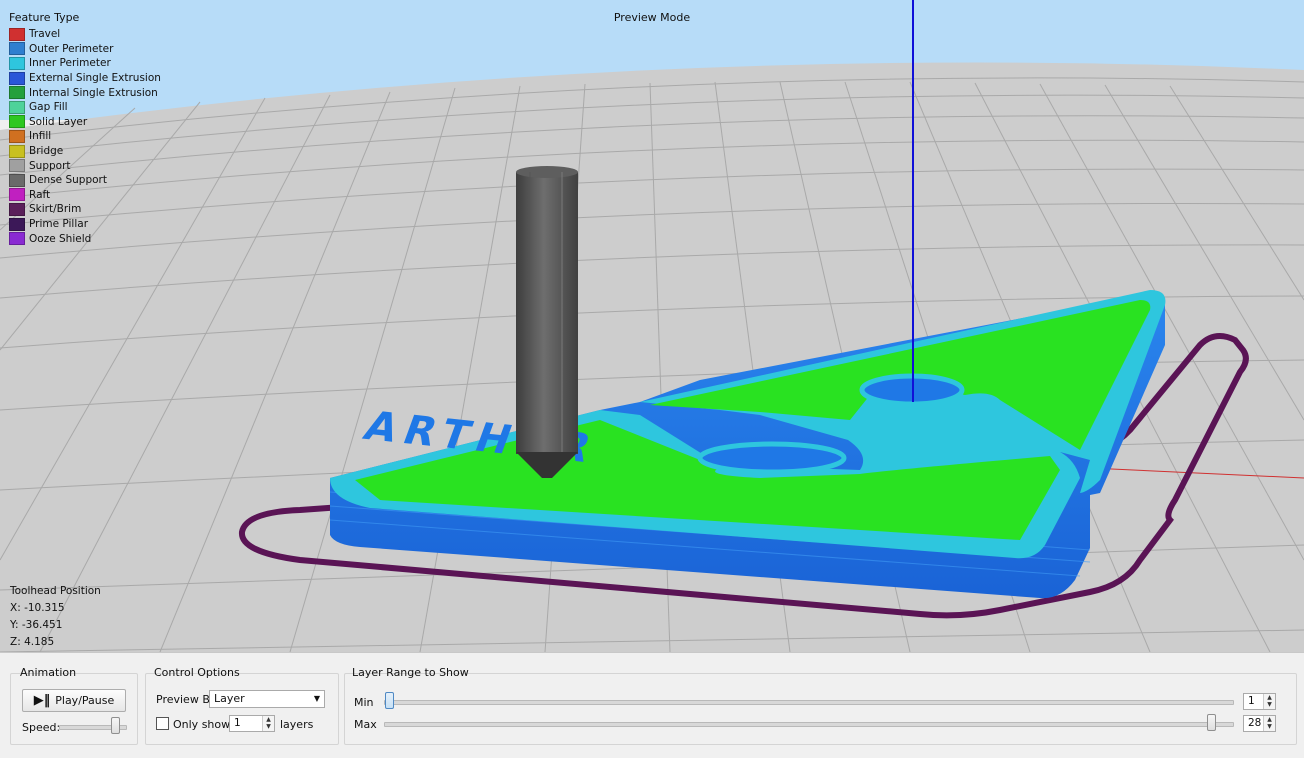 The image size is (1304, 758). What do you see at coordinates (252, 723) in the screenshot?
I see `only-show-spinbox: 1 ▲ ▼` at bounding box center [252, 723].